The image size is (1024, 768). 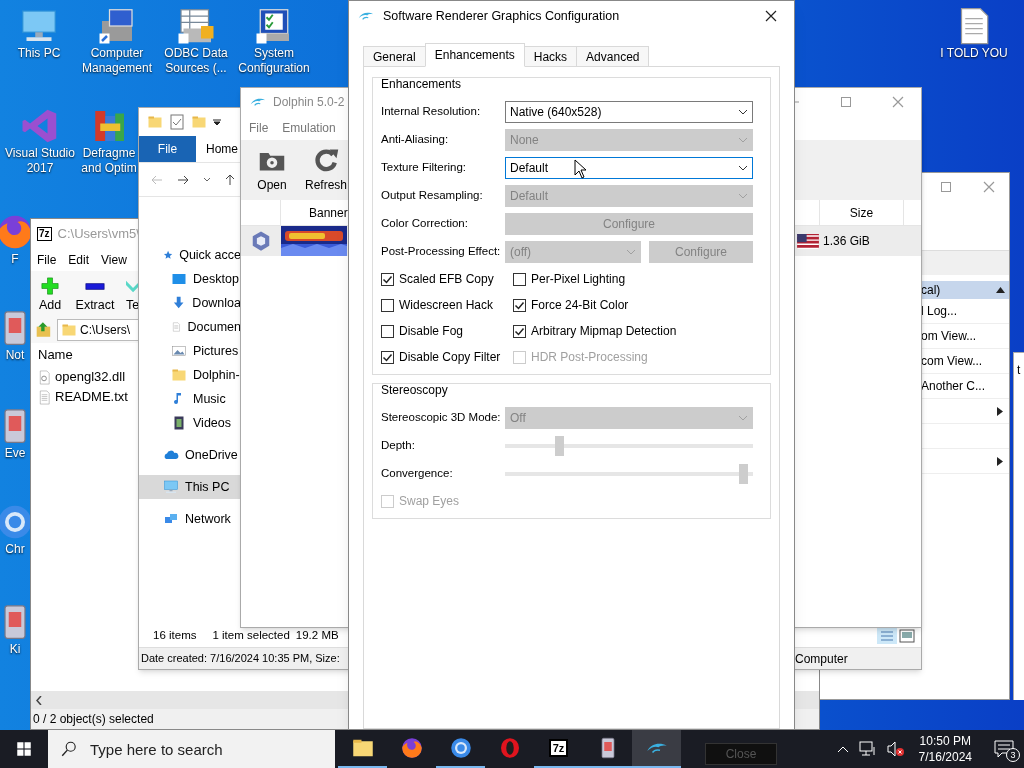 What do you see at coordinates (272, 170) in the screenshot?
I see `toolbar-button: Open` at bounding box center [272, 170].